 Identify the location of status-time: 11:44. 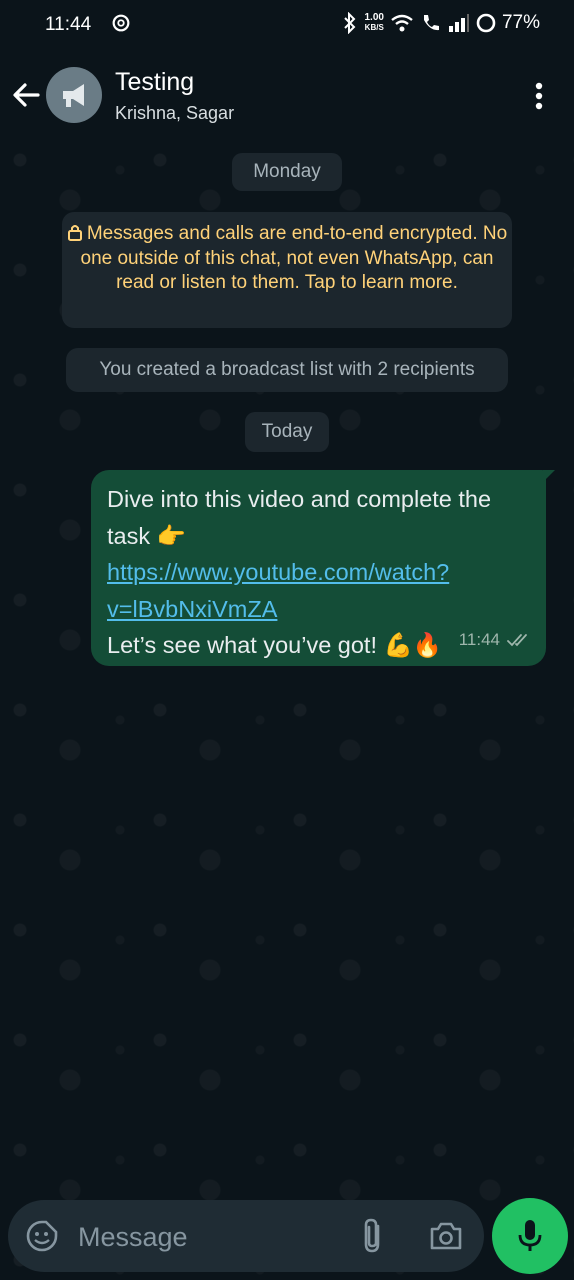
(68, 24).